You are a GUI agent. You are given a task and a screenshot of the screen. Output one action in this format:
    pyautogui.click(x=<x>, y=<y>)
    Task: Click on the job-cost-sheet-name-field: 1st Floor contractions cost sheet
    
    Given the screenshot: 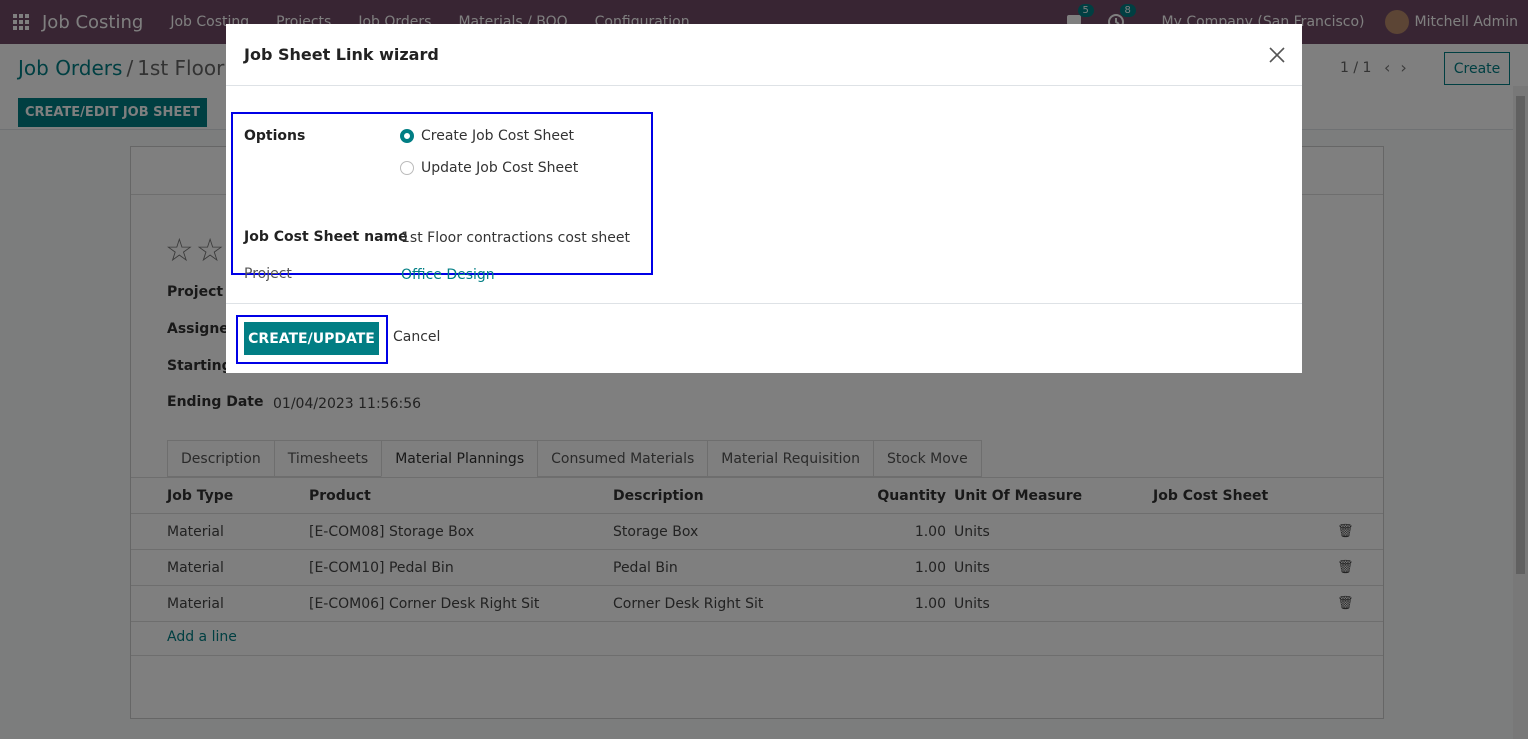 What is the action you would take?
    pyautogui.click(x=515, y=238)
    